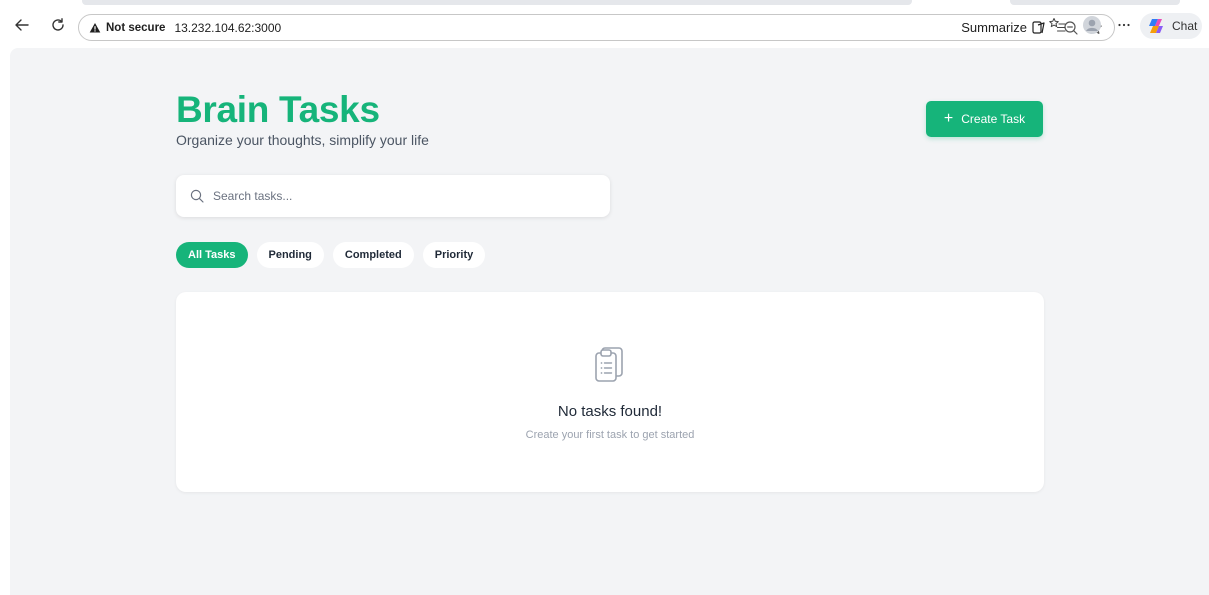  I want to click on create-task-button: + Create Task, so click(984, 119).